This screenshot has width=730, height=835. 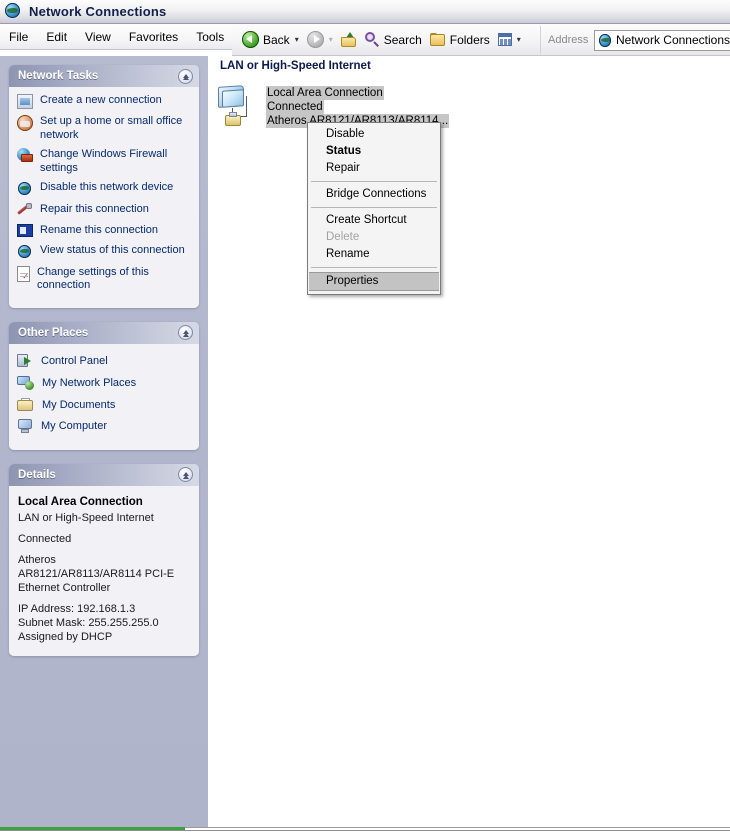 I want to click on context-menu-item-repair: Repair, so click(x=374, y=168).